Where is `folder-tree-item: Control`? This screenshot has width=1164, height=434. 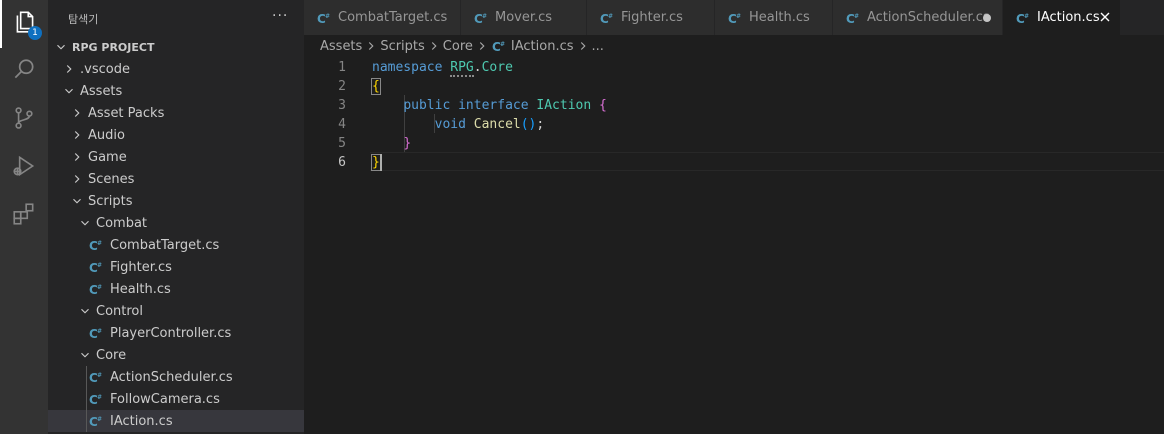 folder-tree-item: Control is located at coordinates (176, 311).